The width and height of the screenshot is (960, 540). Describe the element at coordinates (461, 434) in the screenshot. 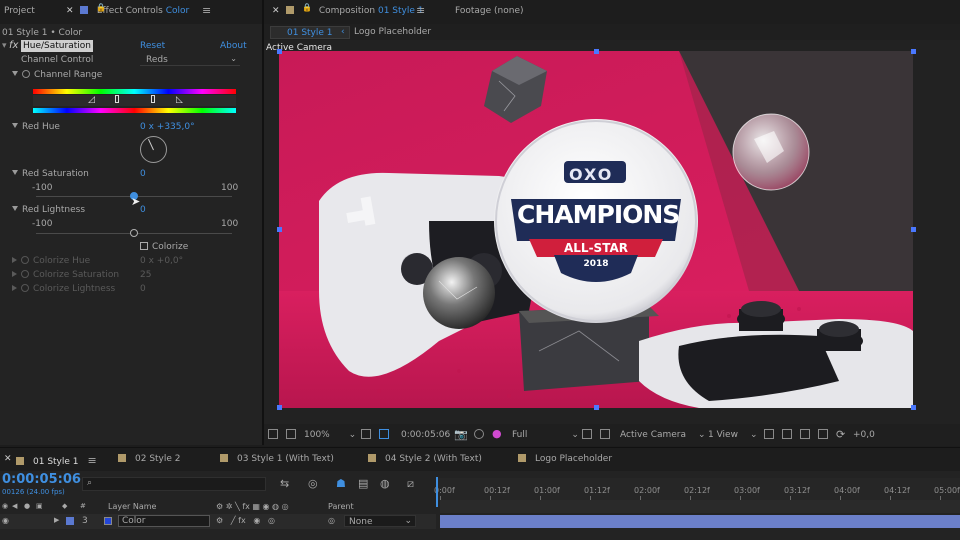

I see `camera-snapshot-icon: 📷` at that location.